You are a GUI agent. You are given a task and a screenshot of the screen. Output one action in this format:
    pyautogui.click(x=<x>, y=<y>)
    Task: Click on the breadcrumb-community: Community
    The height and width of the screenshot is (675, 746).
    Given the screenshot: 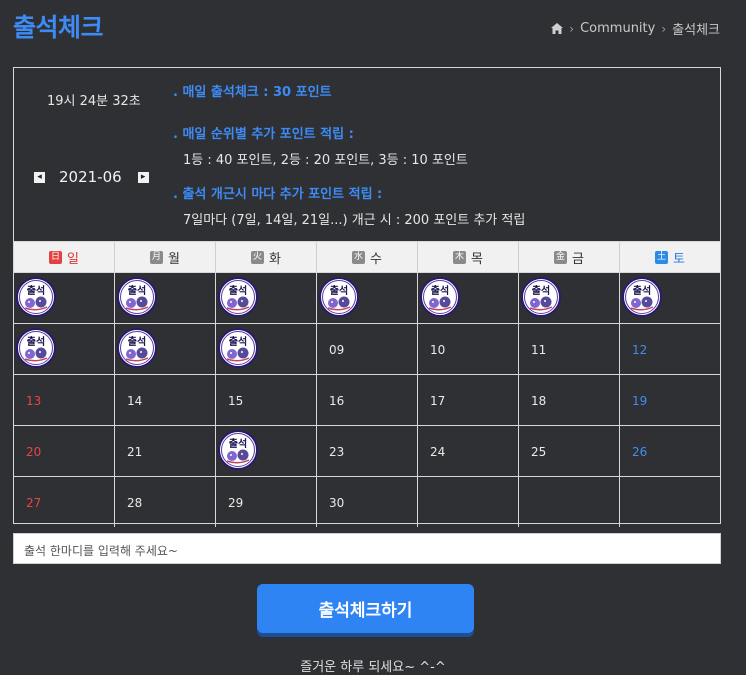 What is the action you would take?
    pyautogui.click(x=617, y=28)
    